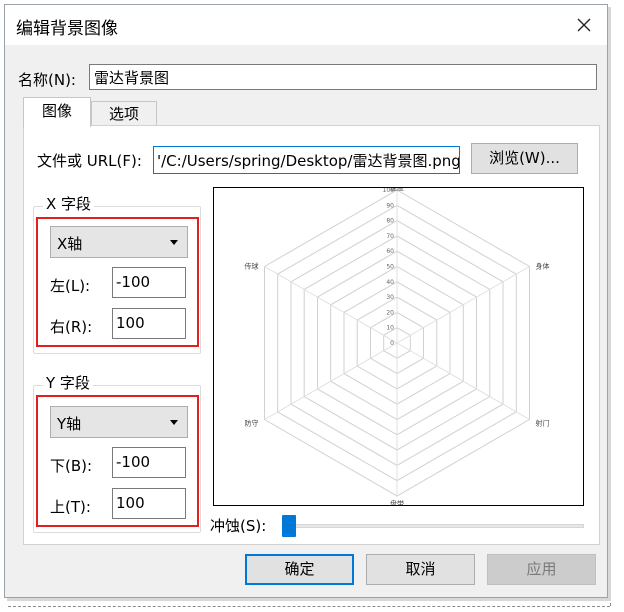 Image resolution: width=624 pixels, height=612 pixels. Describe the element at coordinates (149, 503) in the screenshot. I see `y-top-input: 100` at that location.